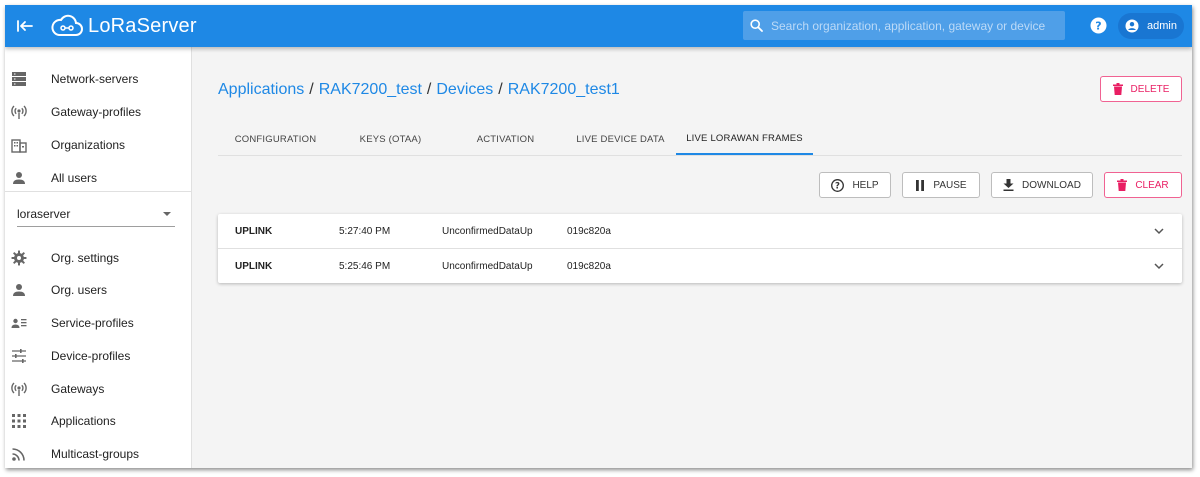 The width and height of the screenshot is (1200, 477). I want to click on sidebar-item-applications: Applications, so click(98, 421).